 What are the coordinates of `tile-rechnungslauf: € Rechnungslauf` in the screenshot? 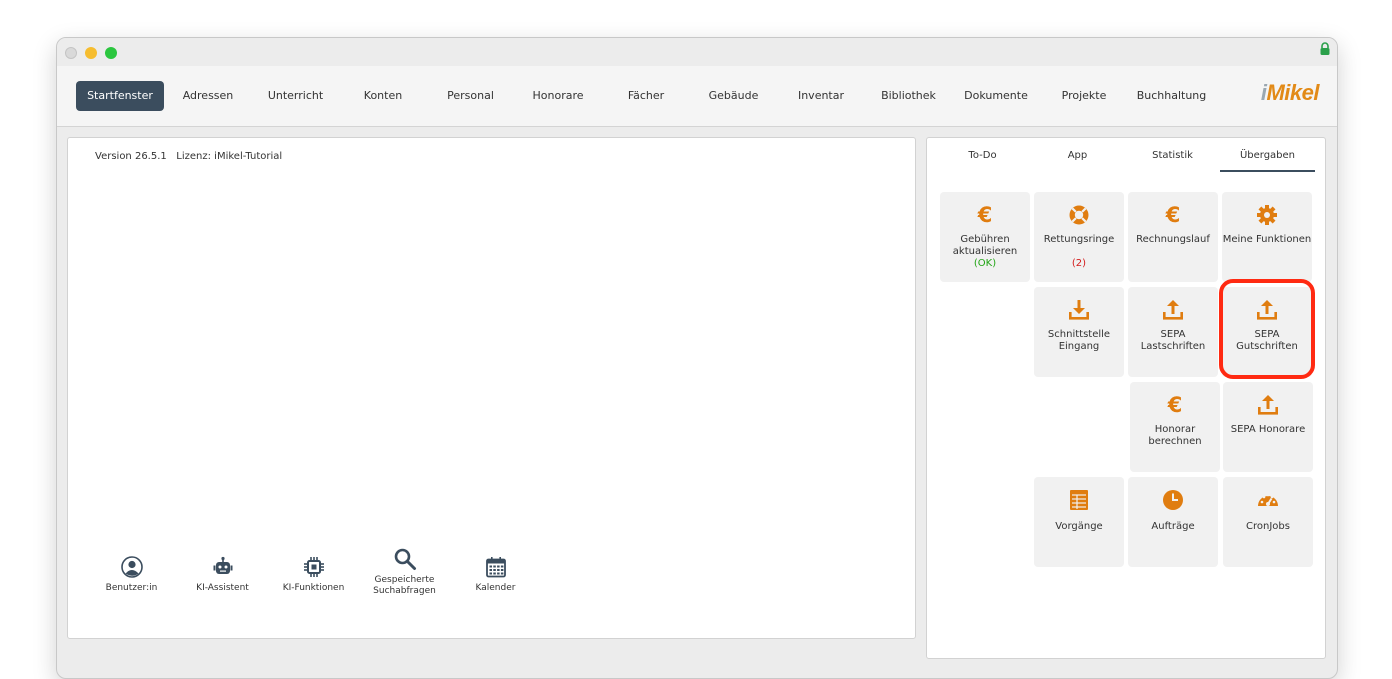 It's located at (1173, 237).